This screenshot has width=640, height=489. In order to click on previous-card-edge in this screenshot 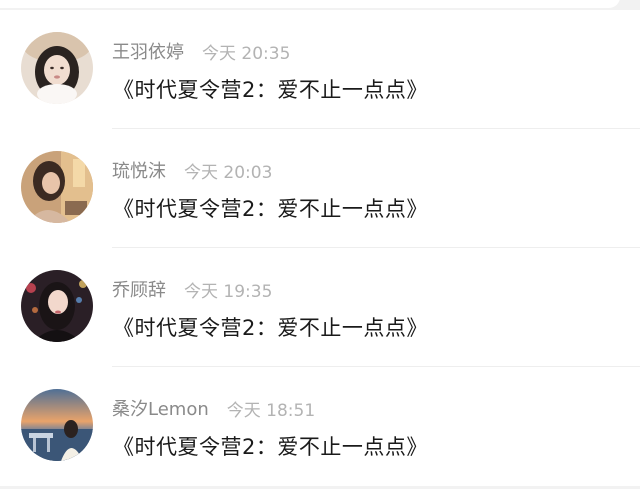, I will do `click(310, 4)`.